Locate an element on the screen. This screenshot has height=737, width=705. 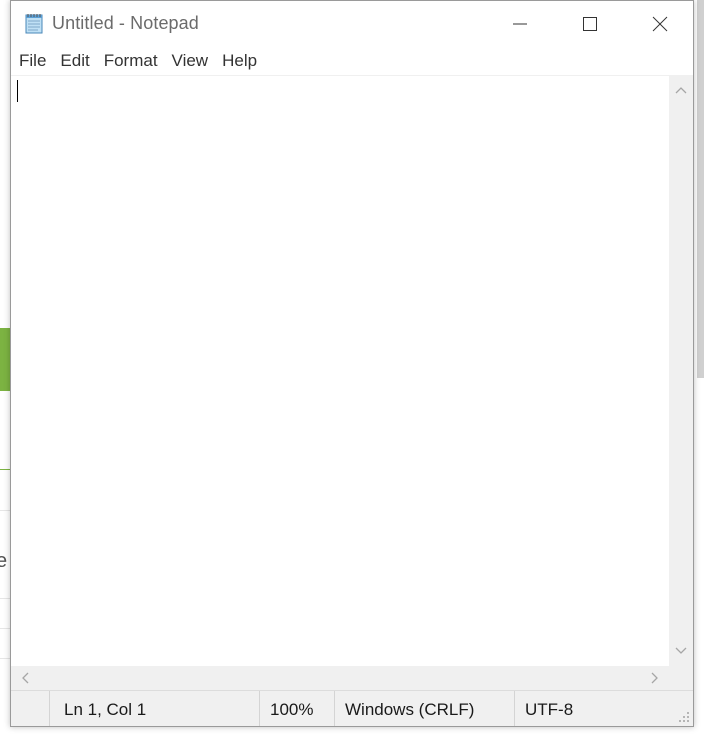
scroll-up-button is located at coordinates (681, 90).